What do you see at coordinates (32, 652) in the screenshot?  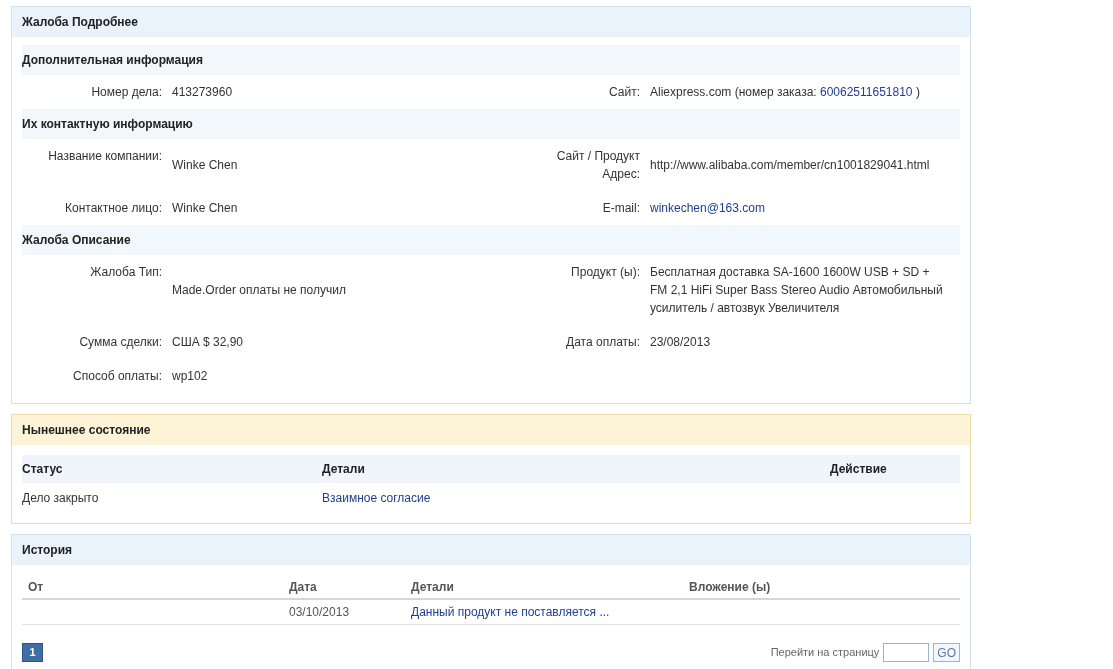 I see `page-button: 1` at bounding box center [32, 652].